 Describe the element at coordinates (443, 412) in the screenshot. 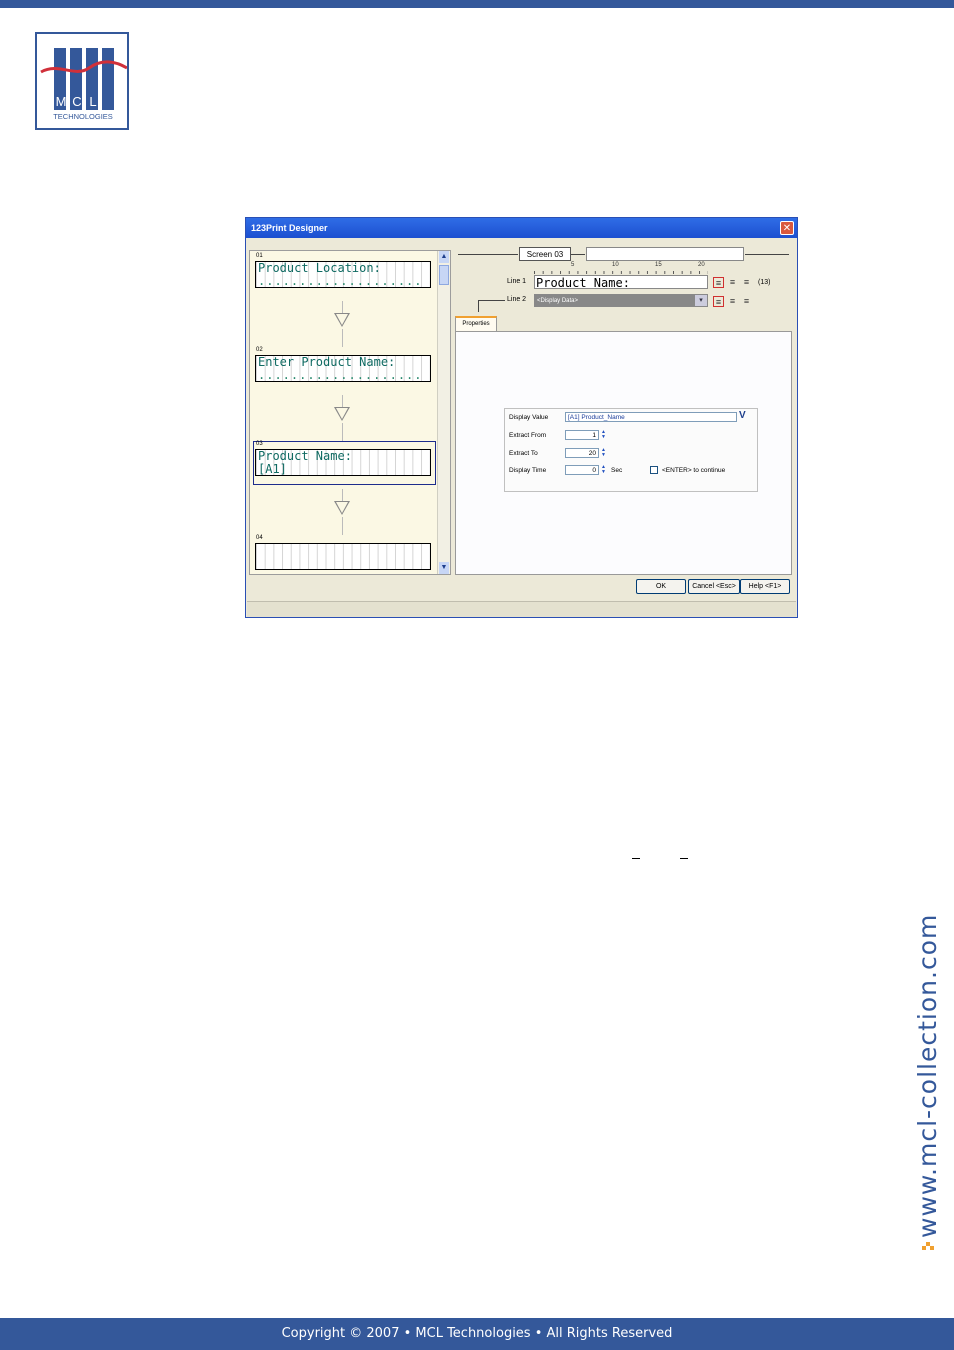

I see `screen-list-scrollbar: ▲ ▼` at that location.